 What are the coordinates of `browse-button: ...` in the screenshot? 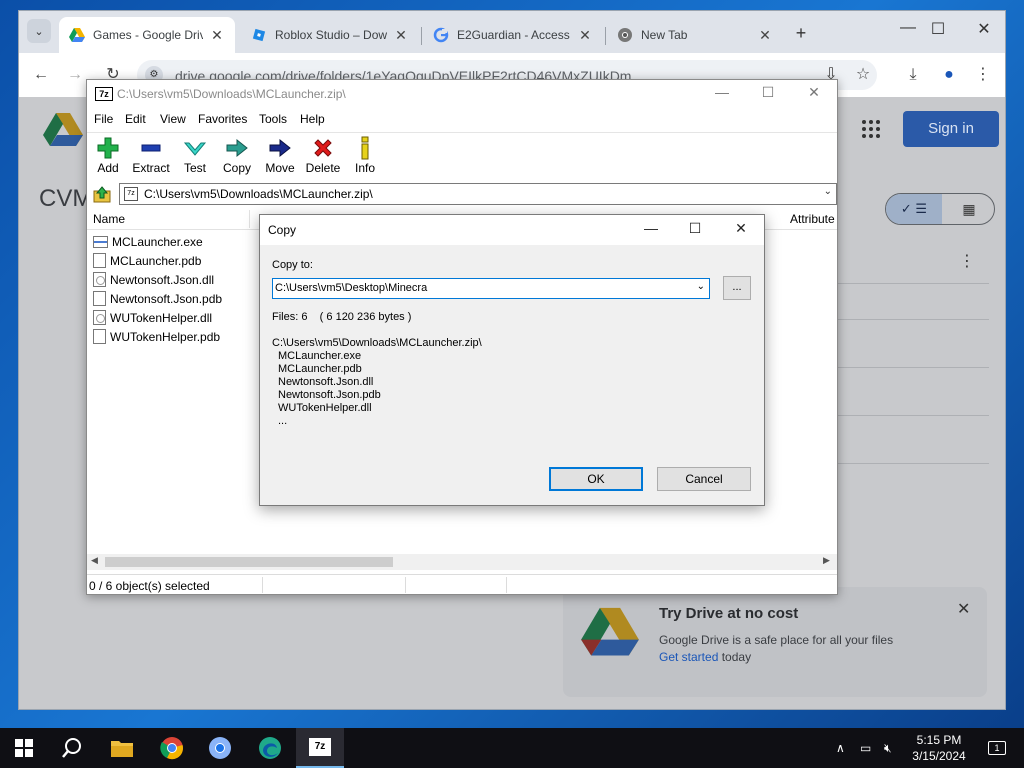 It's located at (737, 288).